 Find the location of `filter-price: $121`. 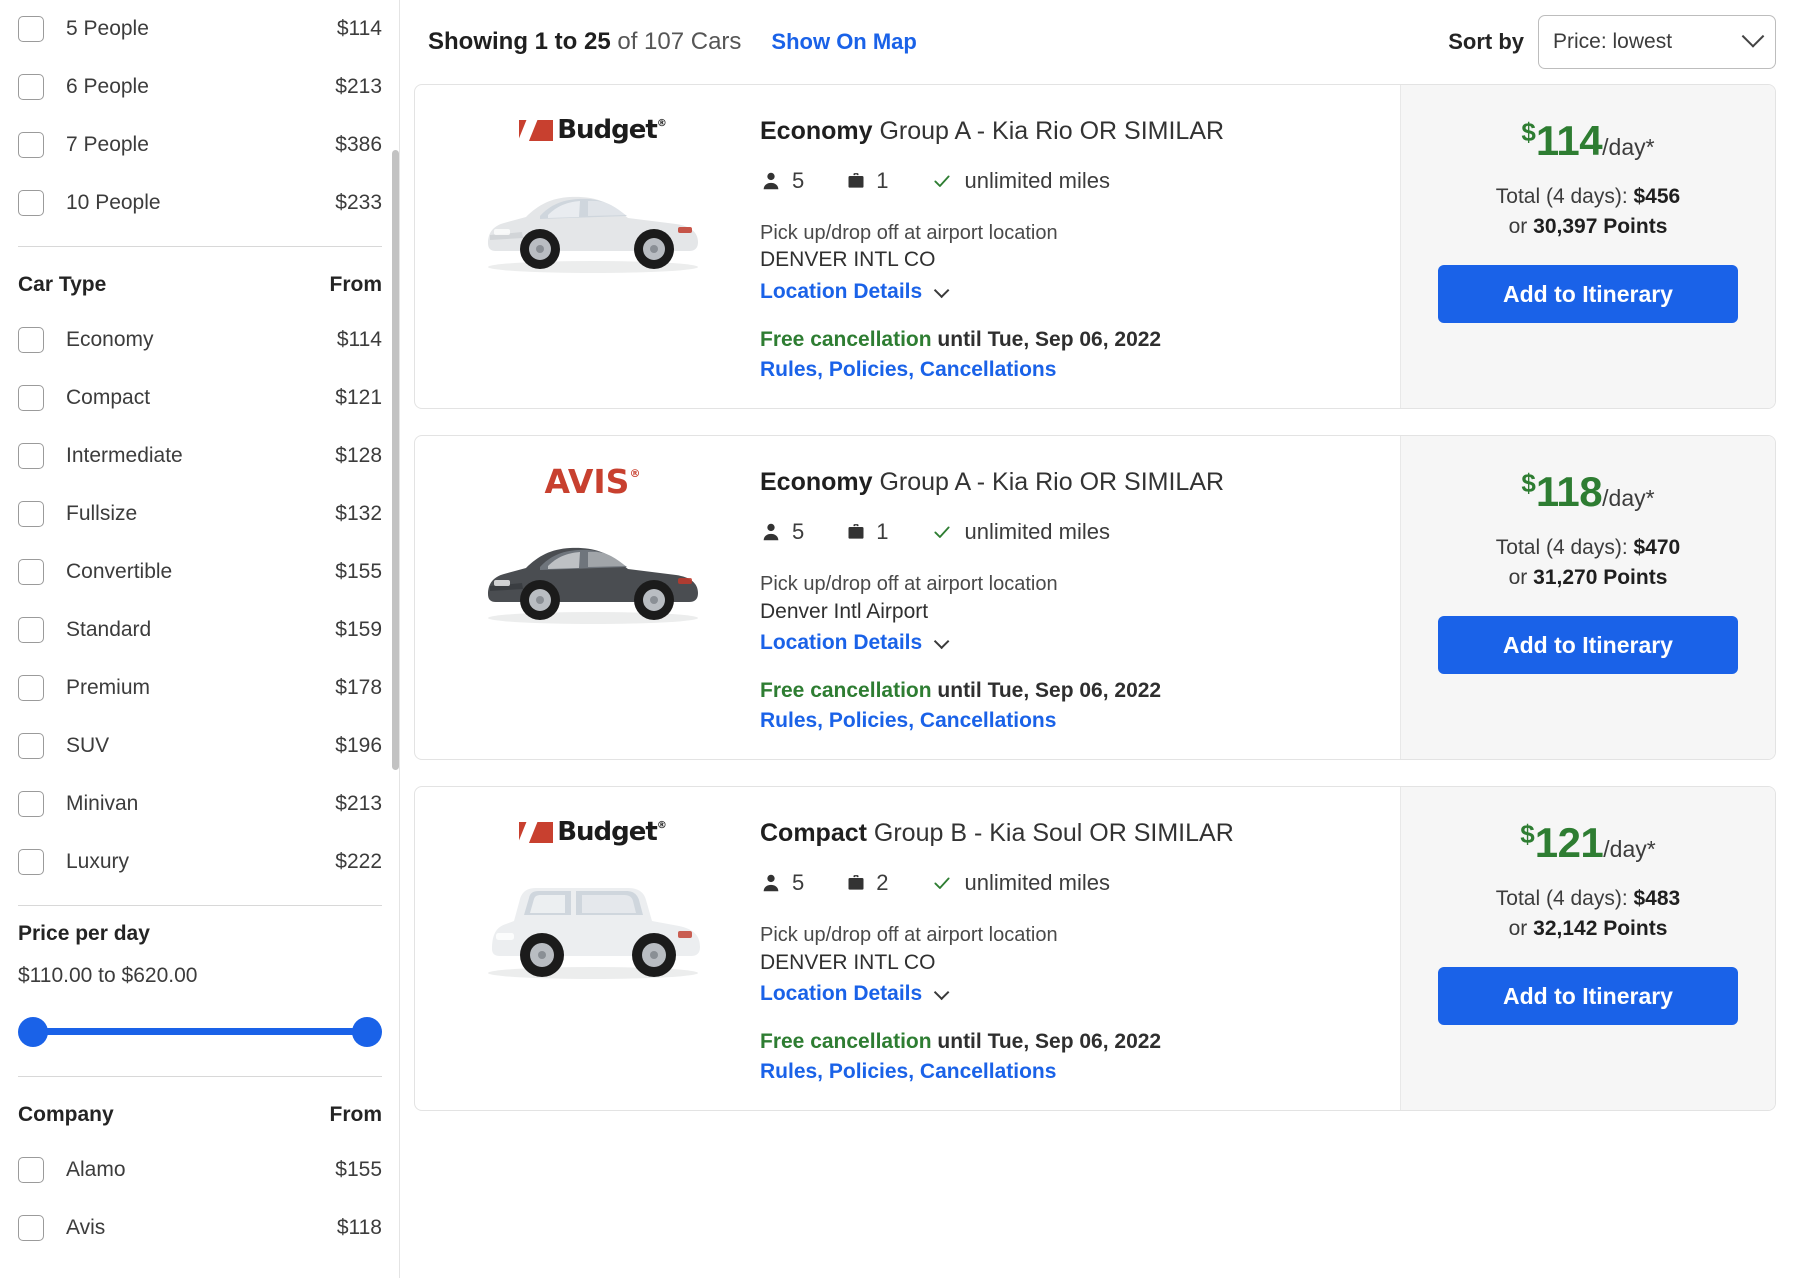

filter-price: $121 is located at coordinates (358, 397).